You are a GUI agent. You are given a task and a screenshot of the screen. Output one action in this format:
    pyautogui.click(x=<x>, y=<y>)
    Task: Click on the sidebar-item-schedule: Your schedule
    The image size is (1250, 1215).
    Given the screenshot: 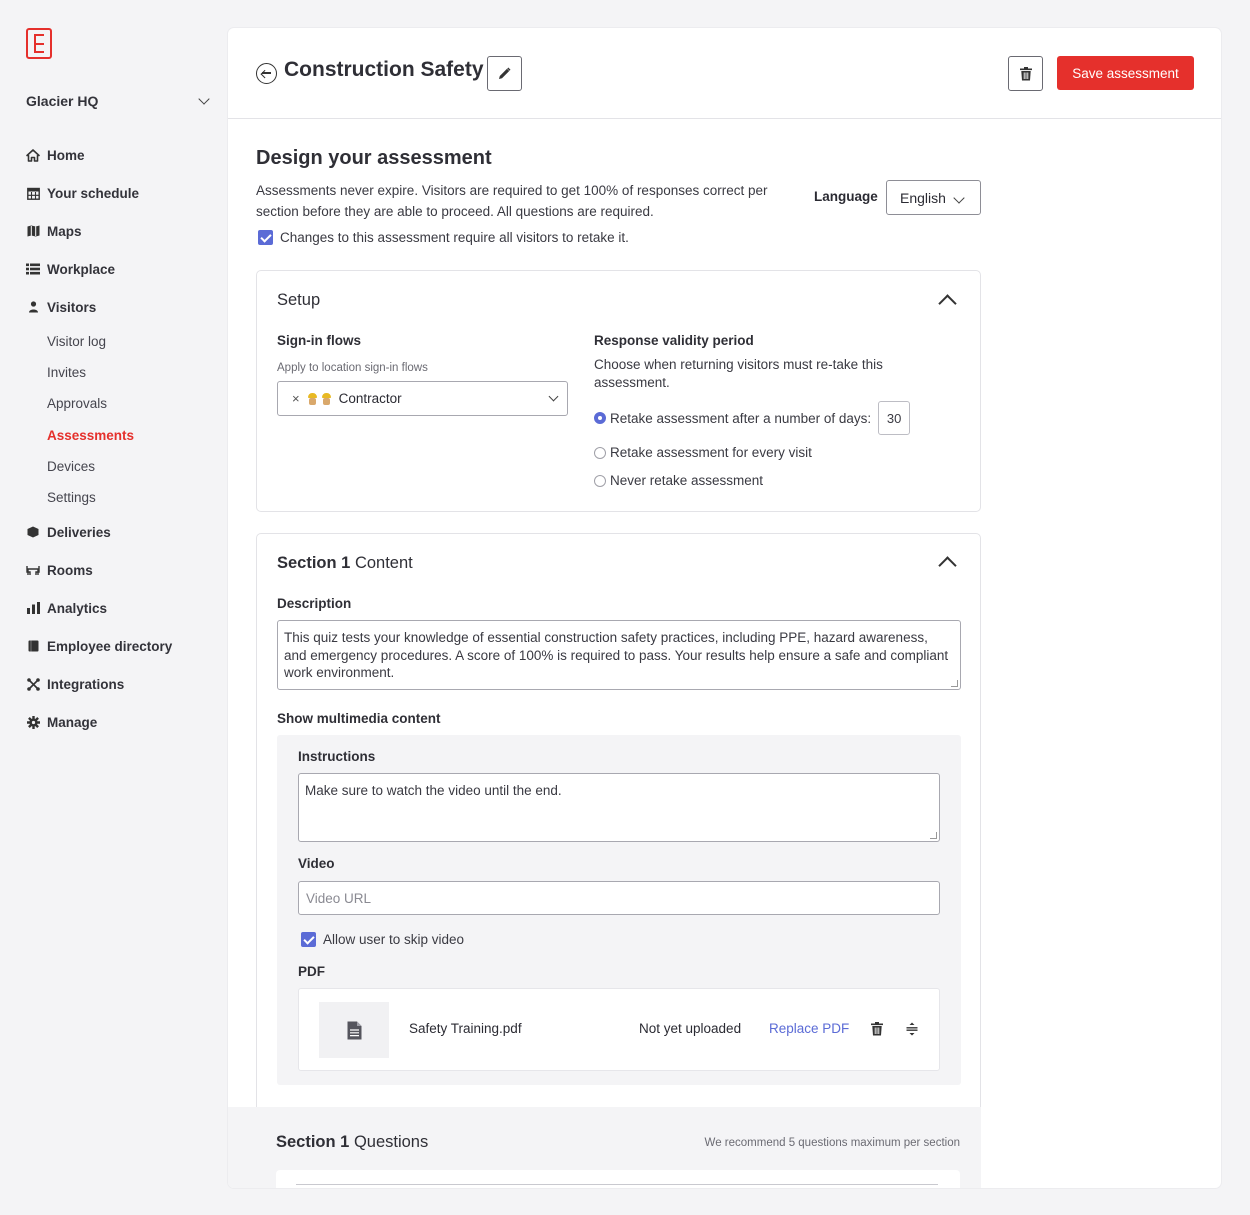 What is the action you would take?
    pyautogui.click(x=119, y=193)
    